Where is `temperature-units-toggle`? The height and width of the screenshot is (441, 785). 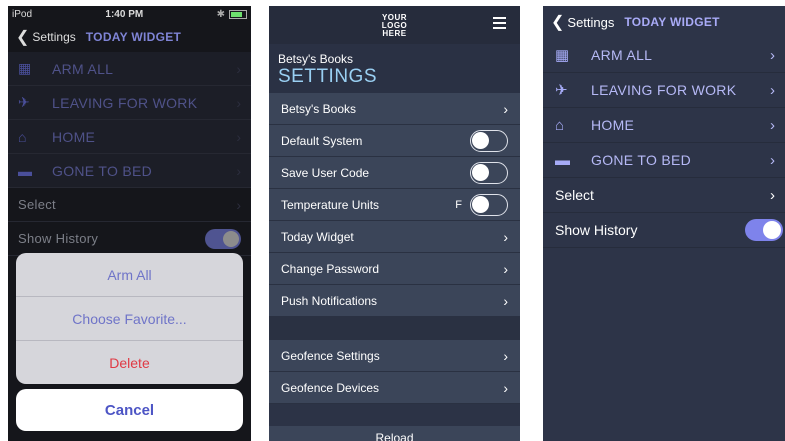
temperature-units-toggle is located at coordinates (489, 204).